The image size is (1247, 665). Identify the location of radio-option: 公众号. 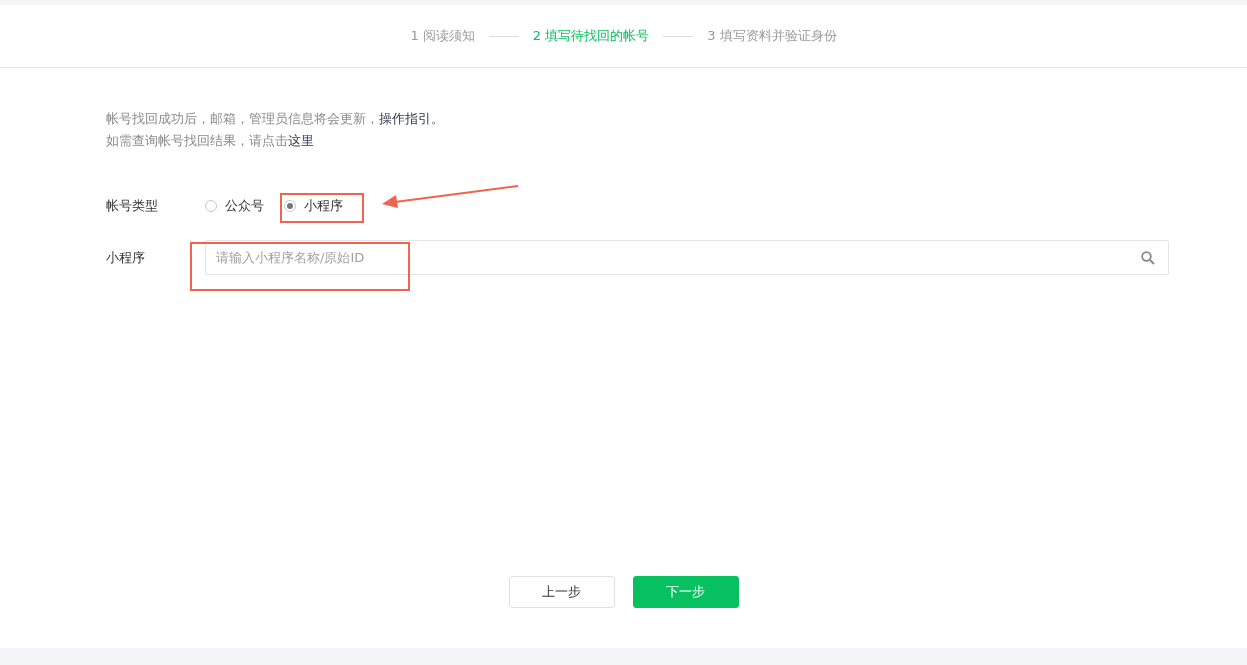
(234, 206).